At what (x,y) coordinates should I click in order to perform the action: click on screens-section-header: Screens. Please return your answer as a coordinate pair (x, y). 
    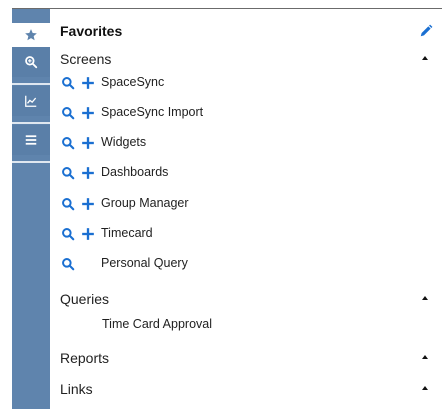
    Looking at the image, I should click on (251, 60).